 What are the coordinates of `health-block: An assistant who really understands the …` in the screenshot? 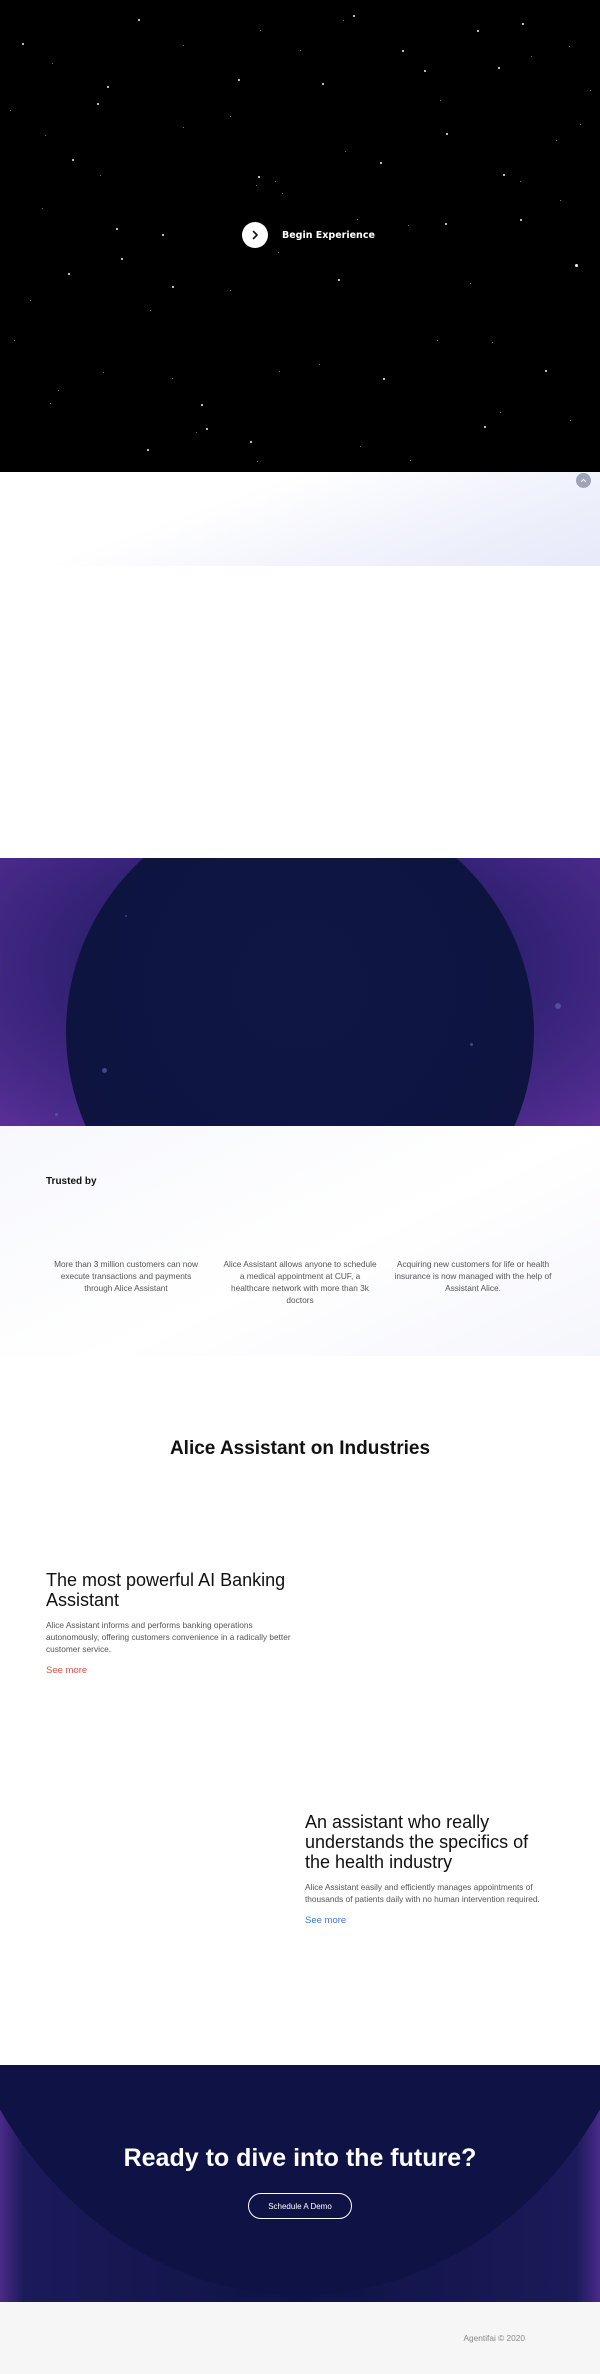 It's located at (427, 1870).